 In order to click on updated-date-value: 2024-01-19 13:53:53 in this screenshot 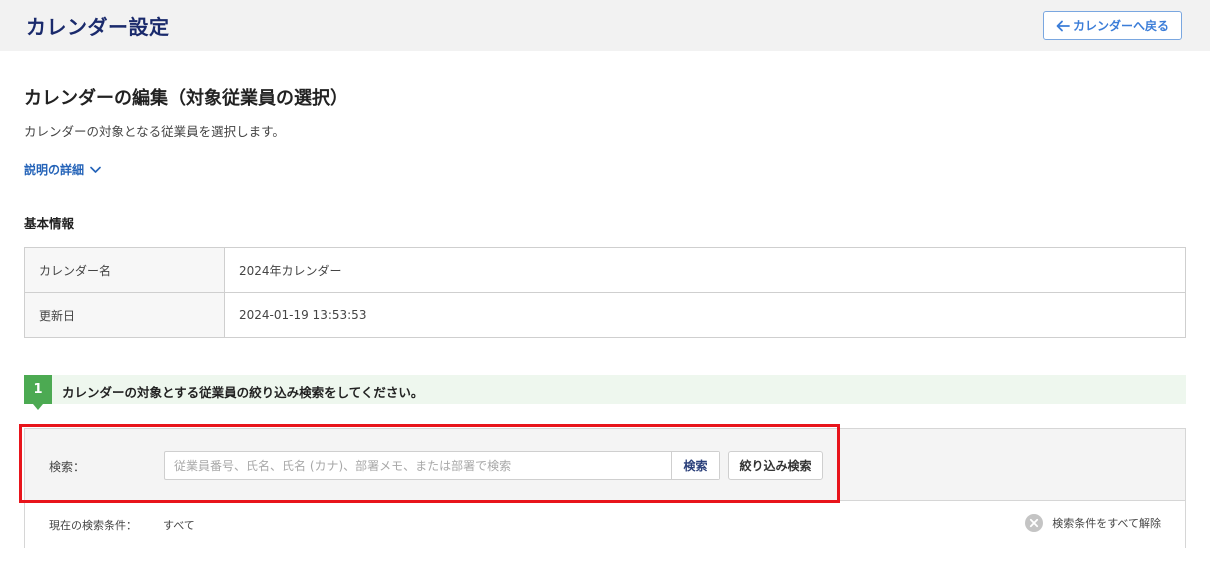, I will do `click(705, 315)`.